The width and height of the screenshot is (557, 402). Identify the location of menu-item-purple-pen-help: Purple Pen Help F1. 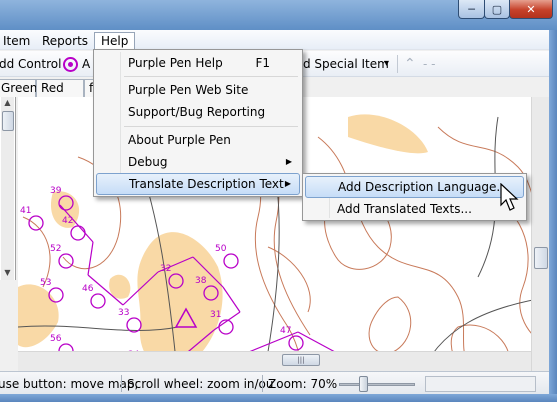
(198, 63).